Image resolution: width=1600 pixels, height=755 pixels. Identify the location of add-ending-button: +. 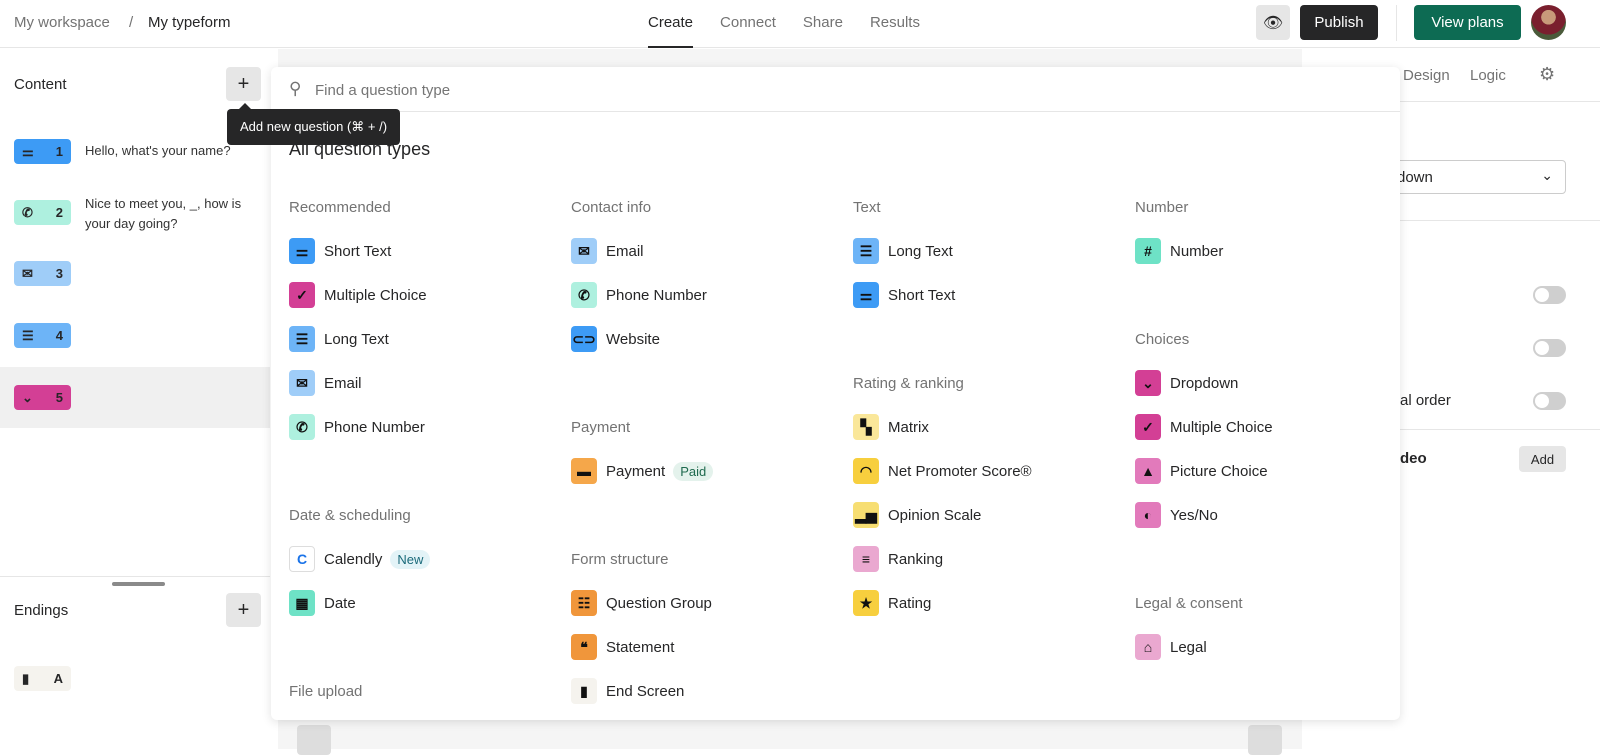
(243, 610).